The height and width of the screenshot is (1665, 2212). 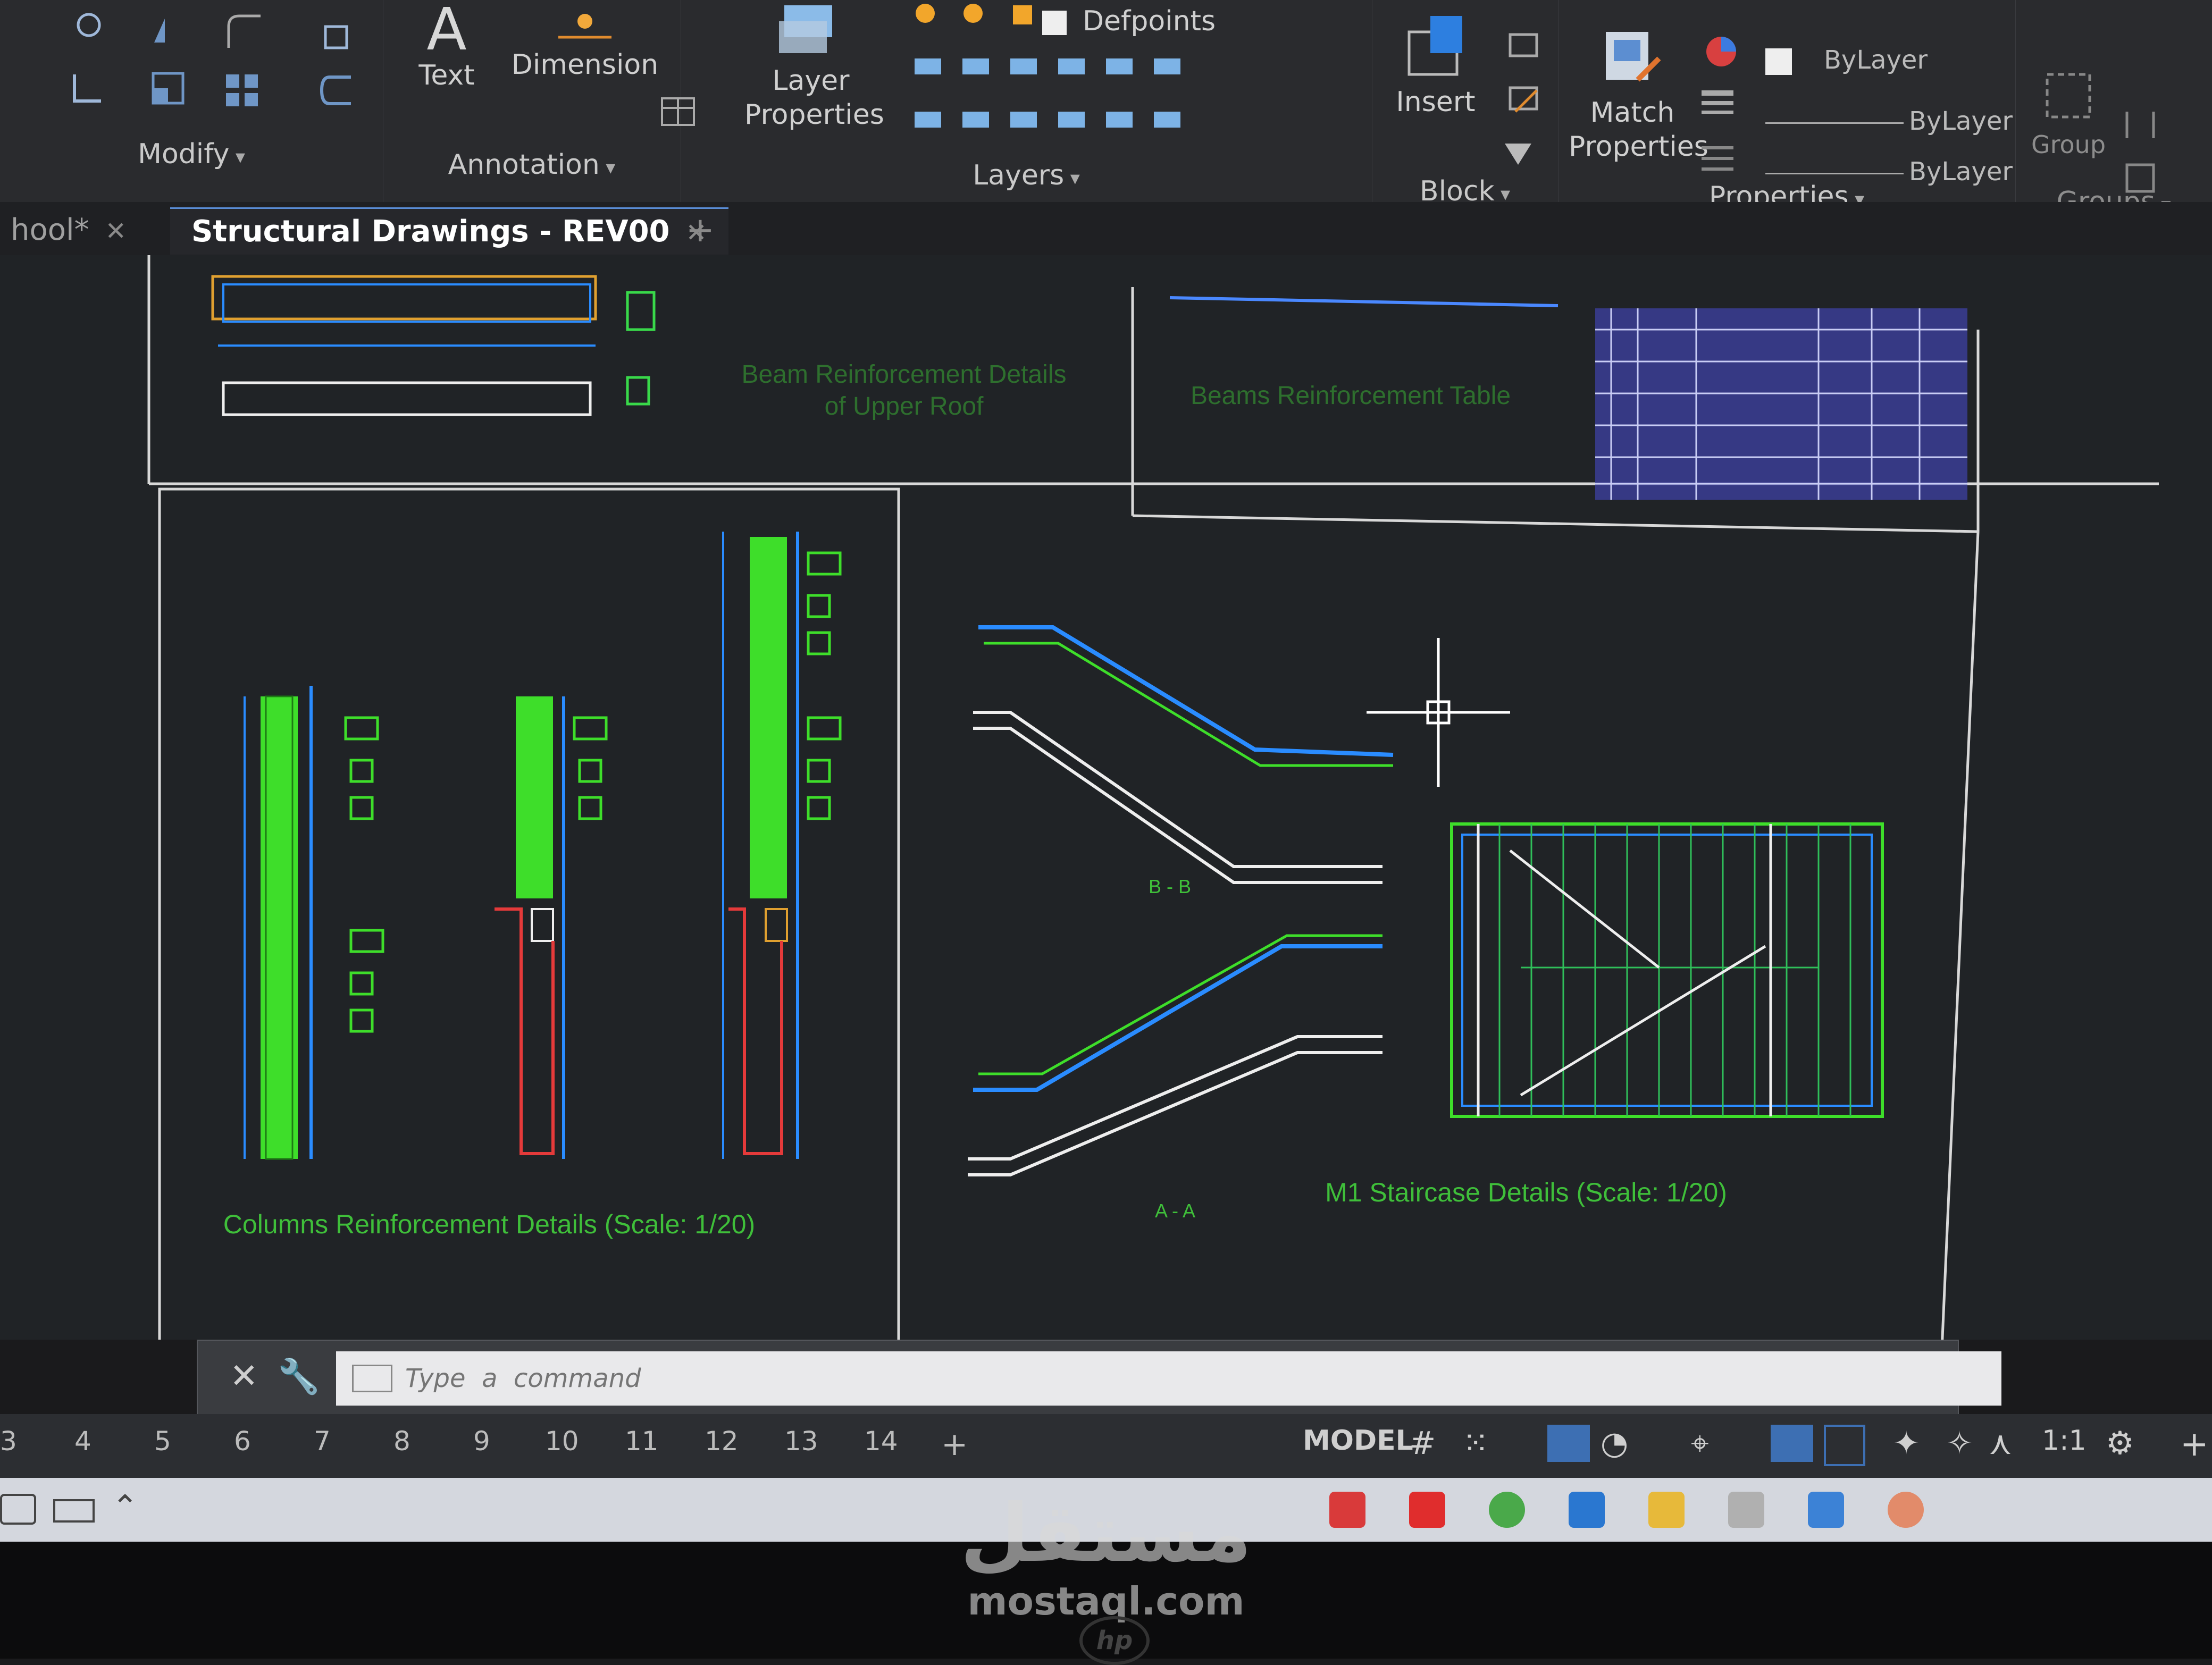 I want to click on layout-tab: 12, so click(x=722, y=1442).